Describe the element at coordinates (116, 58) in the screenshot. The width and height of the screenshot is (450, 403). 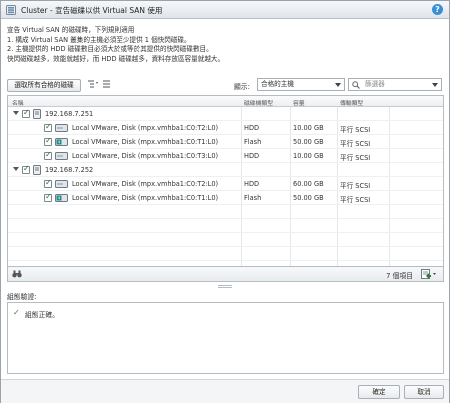
I see `rules-line: 快閃磁碟越多，效能就越好，而 HDD 磁碟越多，資料存放區容量就越大。` at that location.